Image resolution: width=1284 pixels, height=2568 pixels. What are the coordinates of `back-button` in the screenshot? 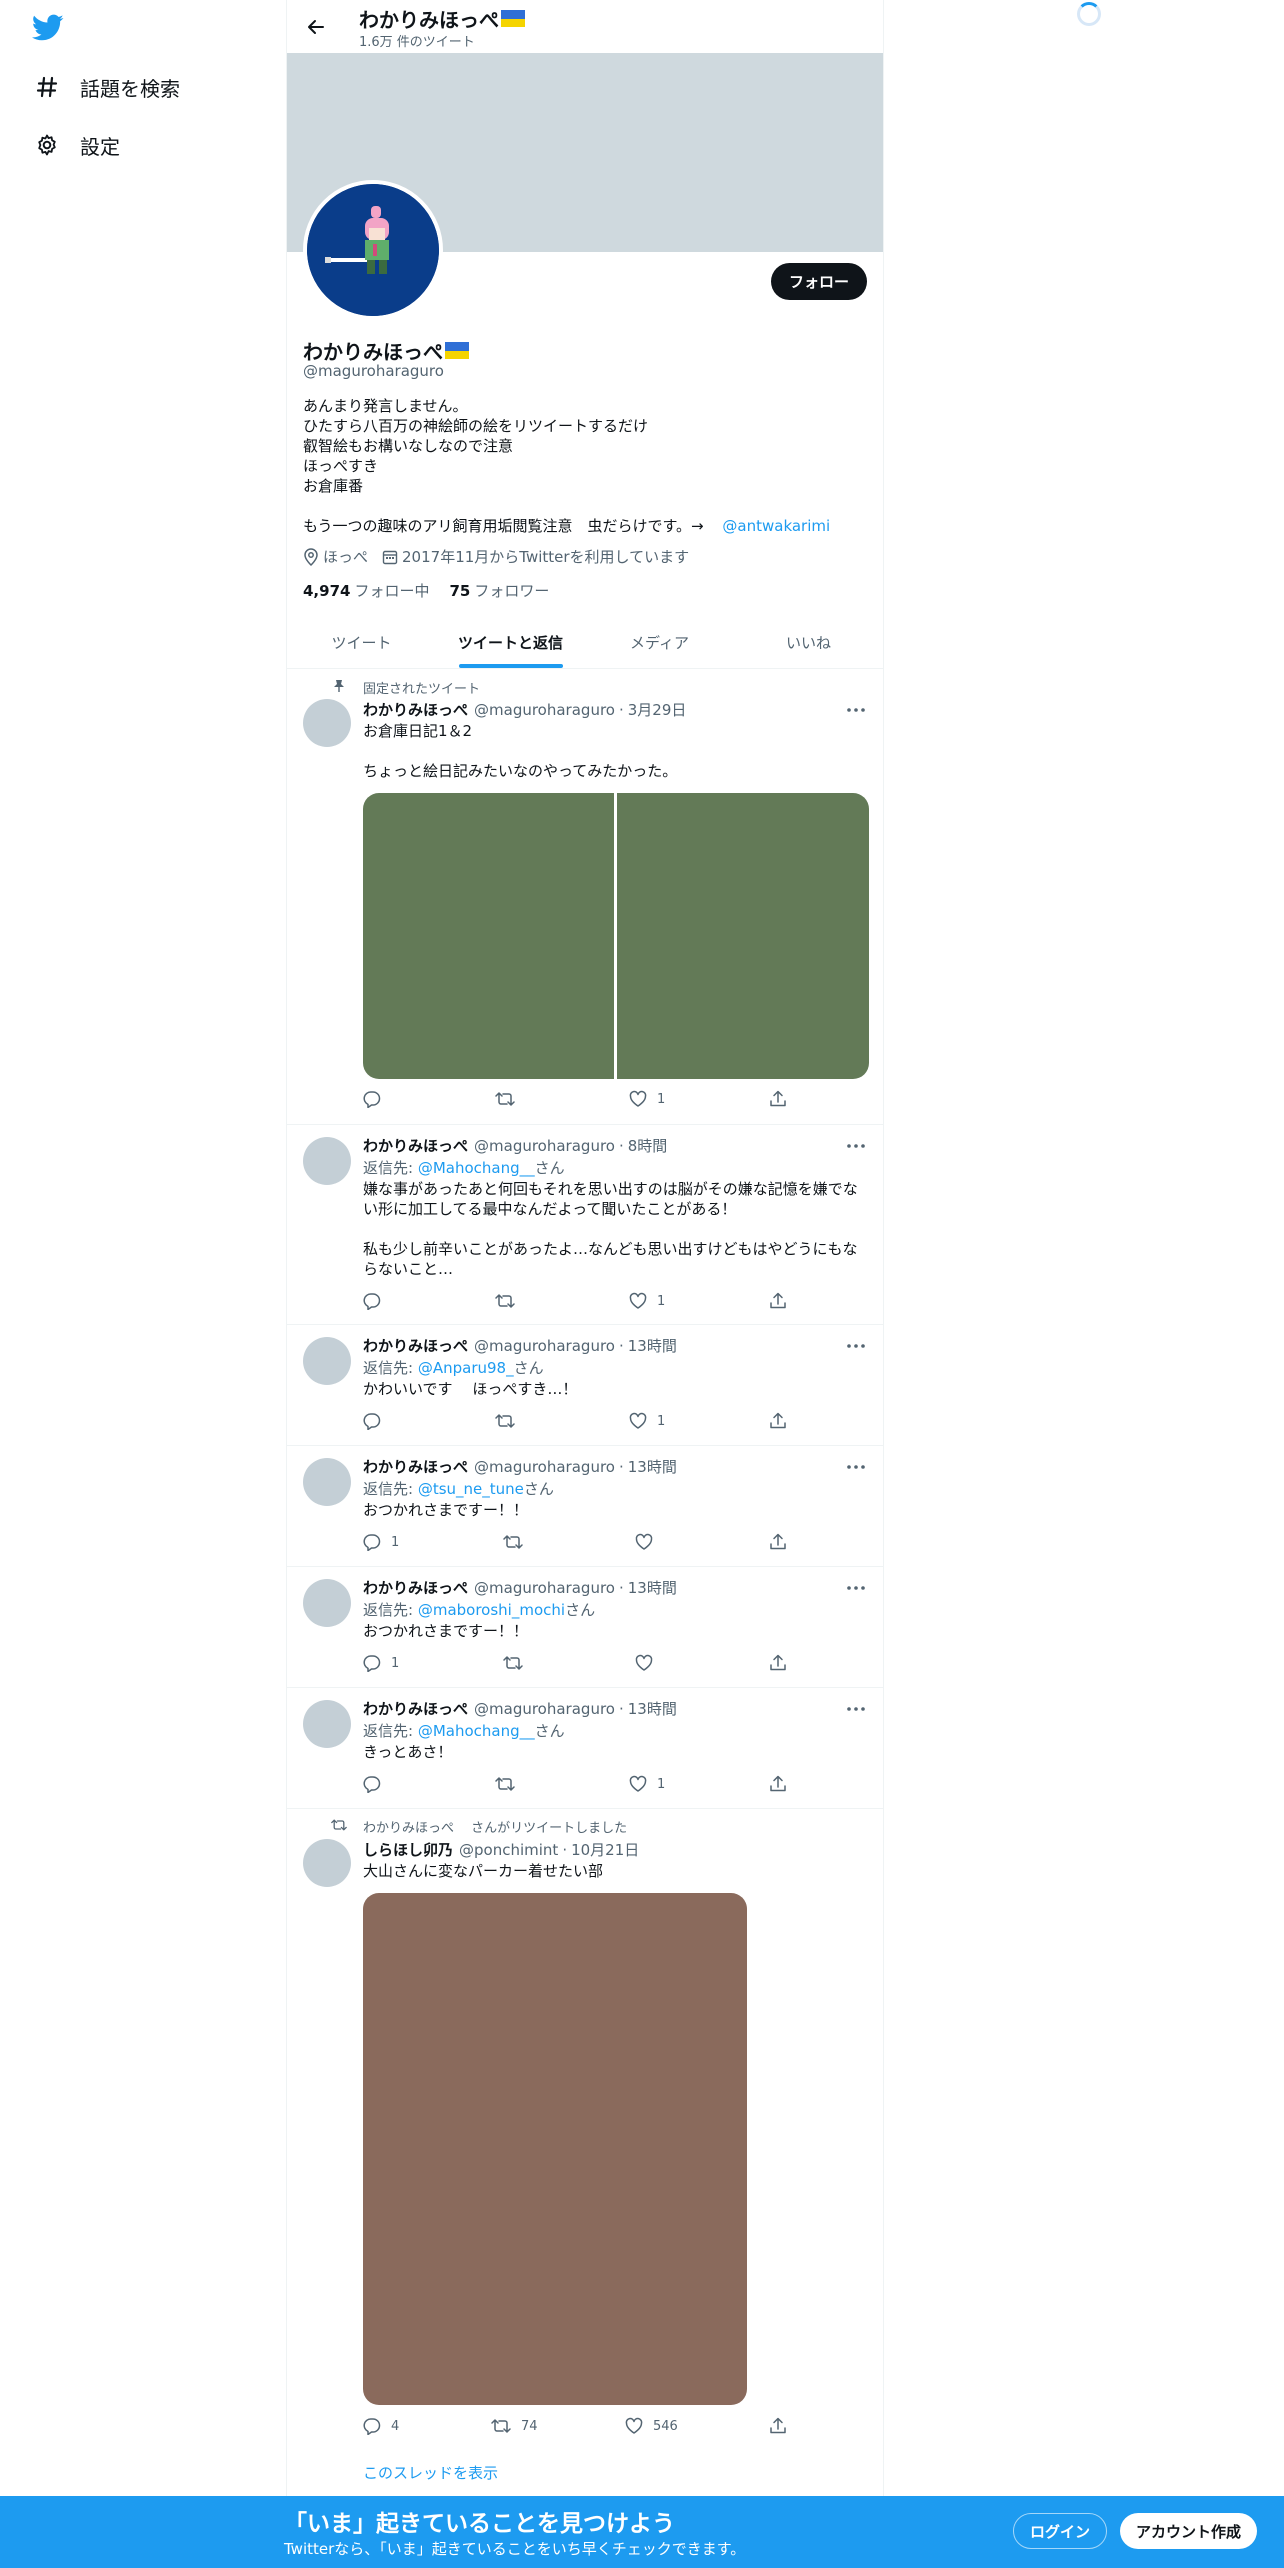 It's located at (316, 27).